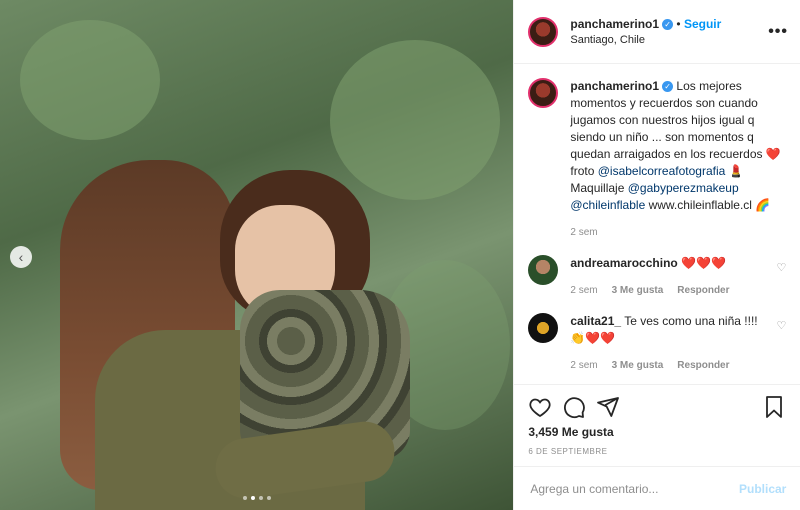  I want to click on author-username: panchamerino1, so click(614, 24).